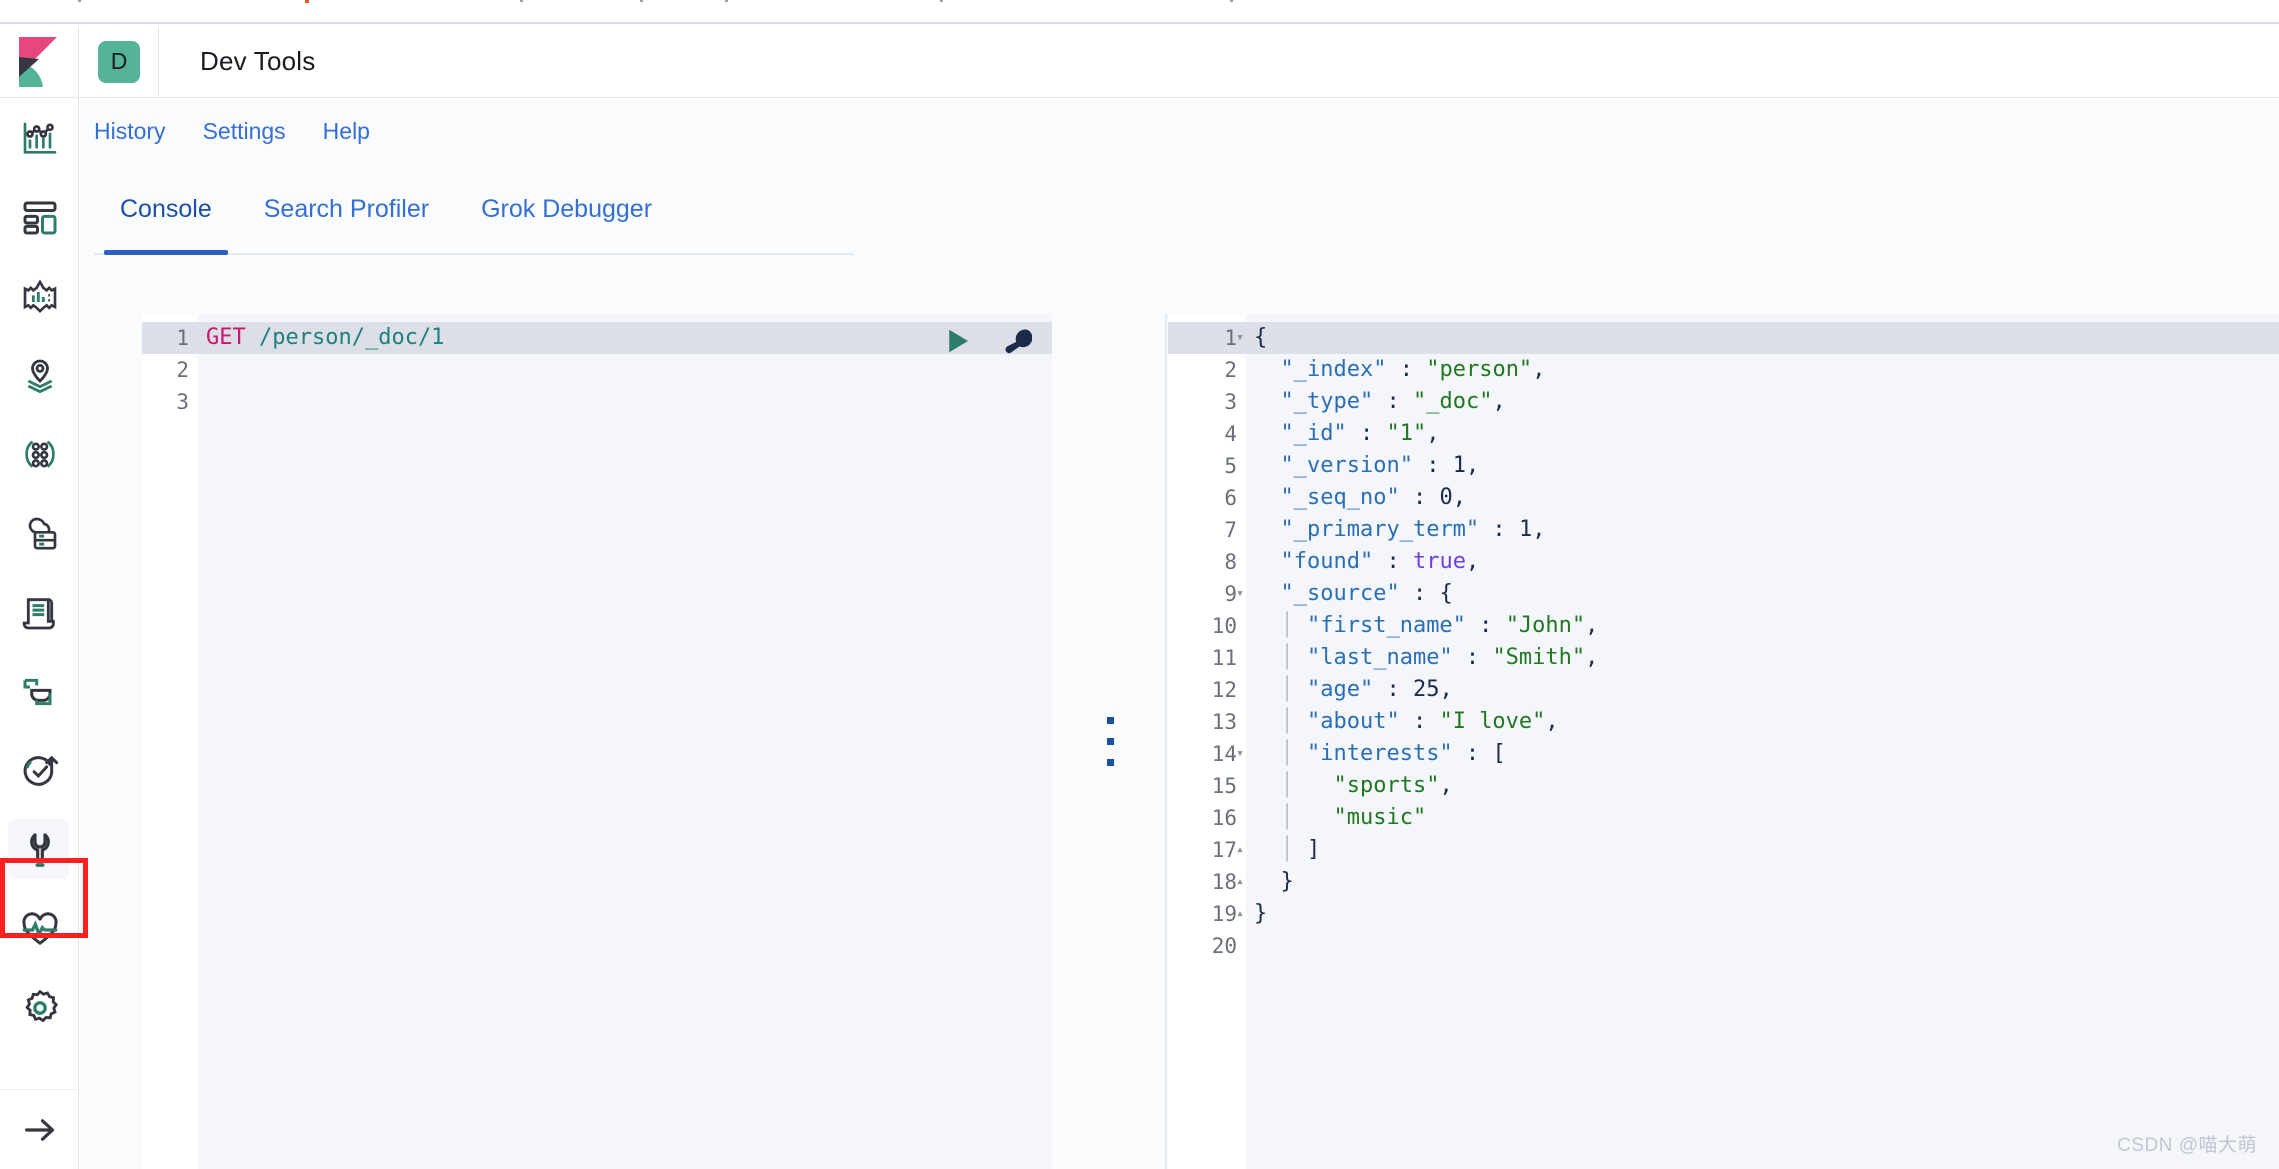 Image resolution: width=2279 pixels, height=1169 pixels. Describe the element at coordinates (1313, 433) in the screenshot. I see `code-token: "_id"` at that location.